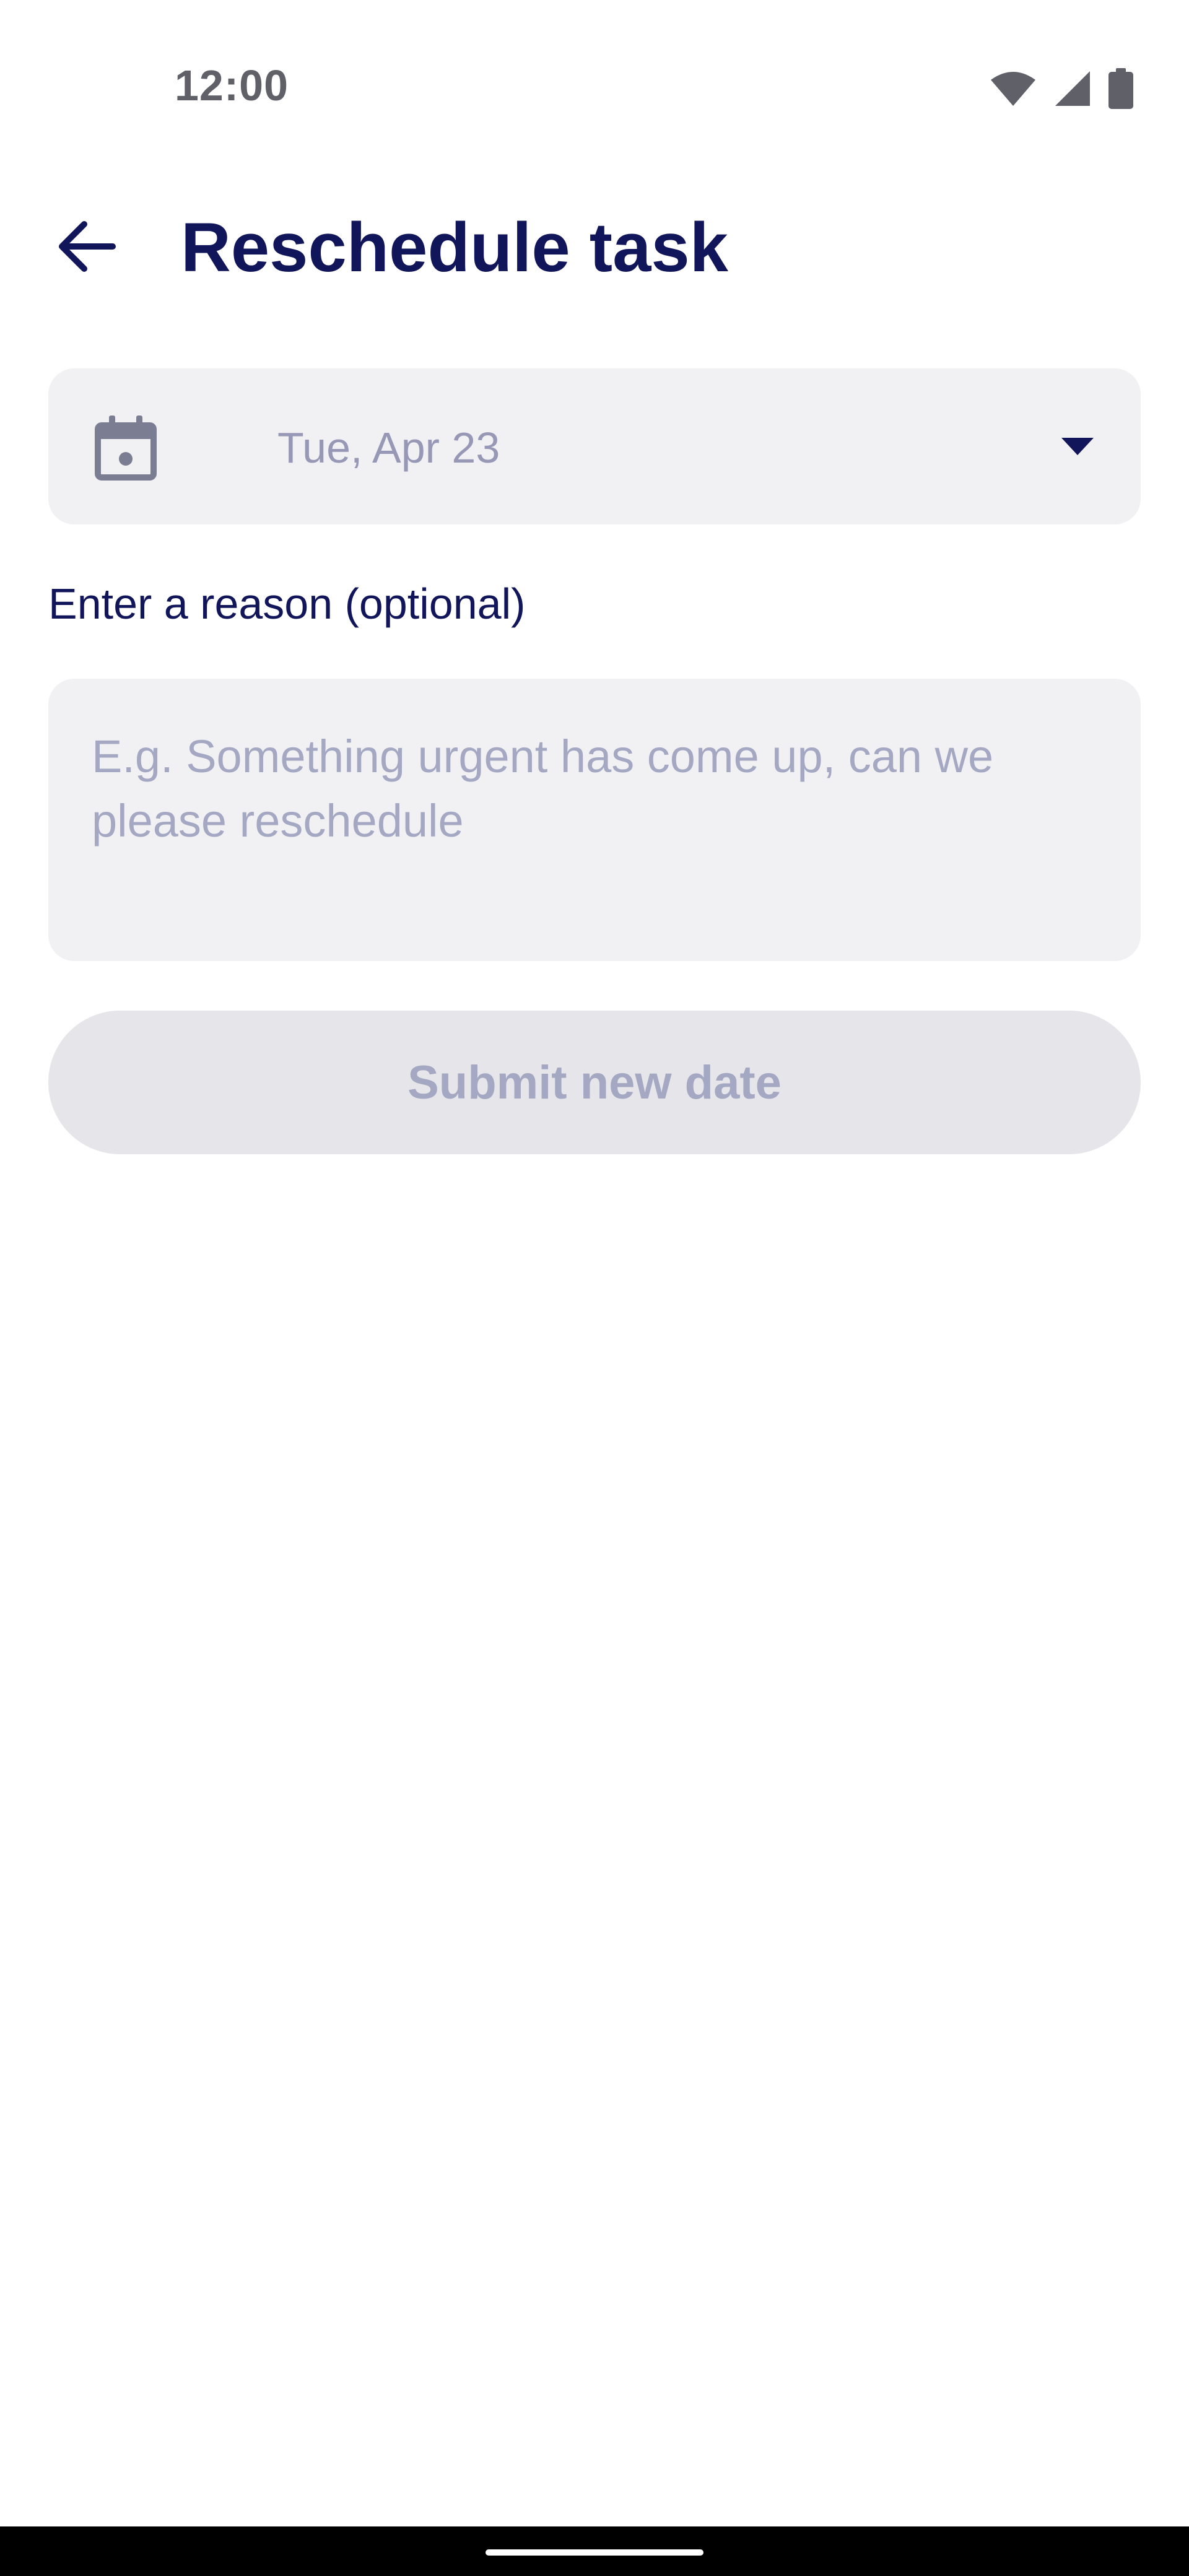 The height and width of the screenshot is (2576, 1189). What do you see at coordinates (287, 604) in the screenshot?
I see `reason-label: Enter a reason (optional)` at bounding box center [287, 604].